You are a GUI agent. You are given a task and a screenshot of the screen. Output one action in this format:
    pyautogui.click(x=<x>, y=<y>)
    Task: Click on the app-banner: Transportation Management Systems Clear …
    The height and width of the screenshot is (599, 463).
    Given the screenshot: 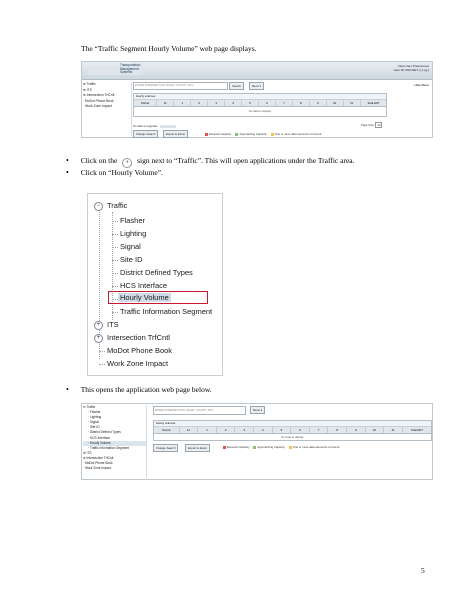 What is the action you would take?
    pyautogui.click(x=257, y=71)
    